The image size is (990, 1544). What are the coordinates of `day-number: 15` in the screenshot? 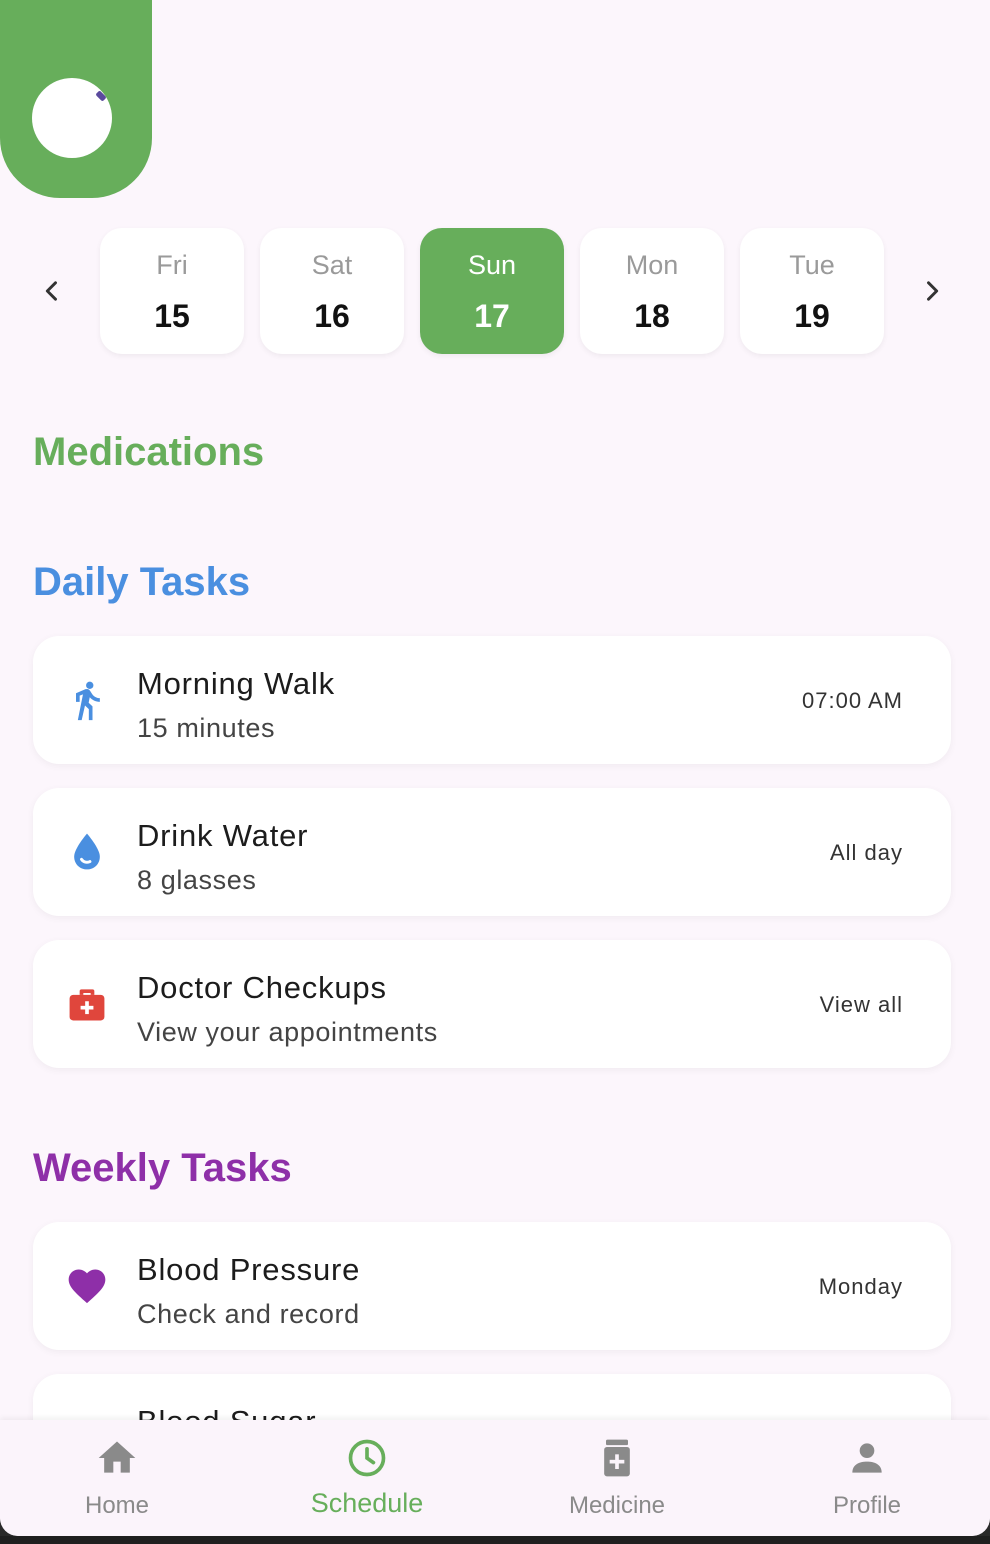 It's located at (172, 316).